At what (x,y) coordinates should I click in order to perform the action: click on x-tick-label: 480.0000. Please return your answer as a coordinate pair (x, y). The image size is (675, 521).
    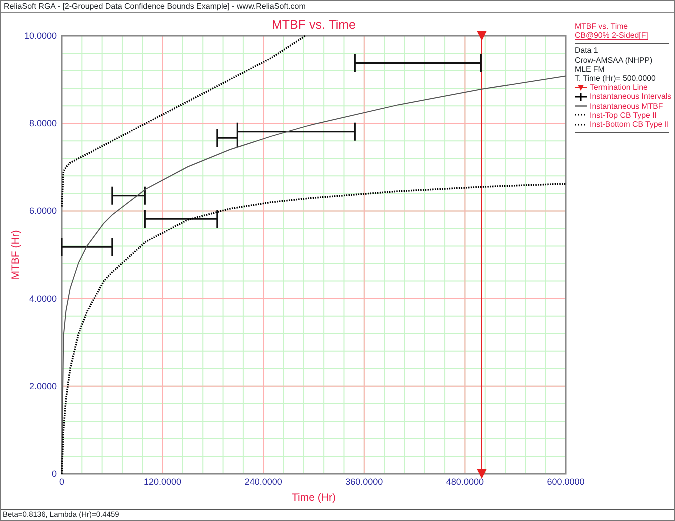
    Looking at the image, I should click on (465, 482).